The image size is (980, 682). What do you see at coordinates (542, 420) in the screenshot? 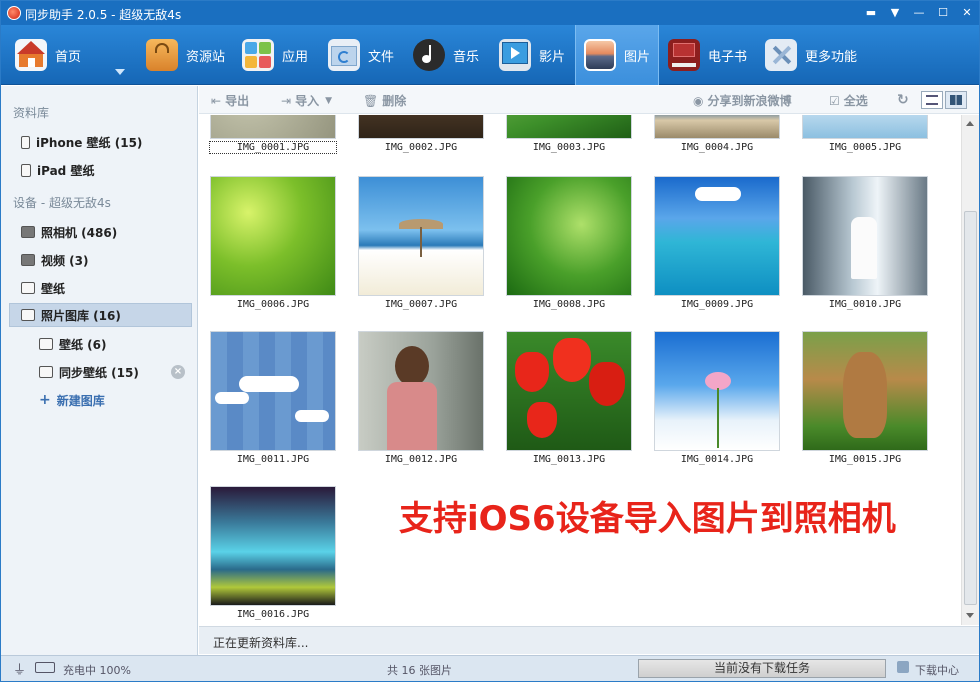
I see `flower-shape` at bounding box center [542, 420].